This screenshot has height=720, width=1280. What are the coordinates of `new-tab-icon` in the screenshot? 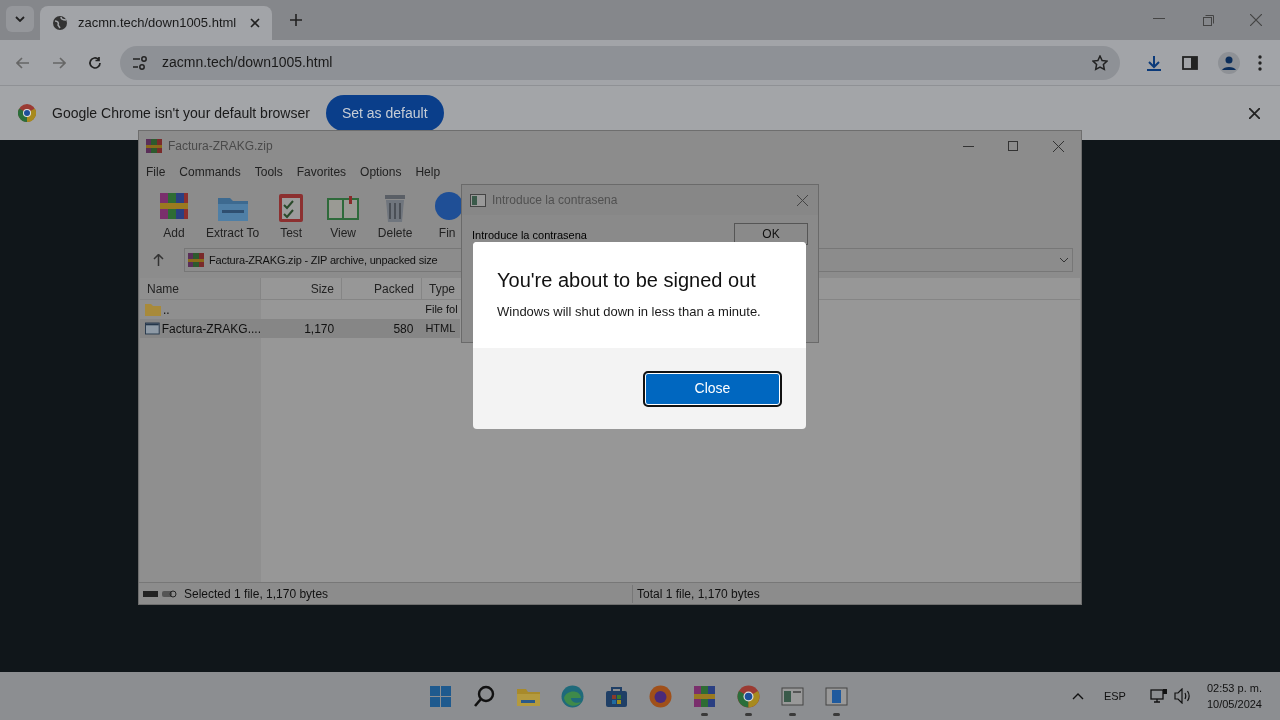 It's located at (296, 20).